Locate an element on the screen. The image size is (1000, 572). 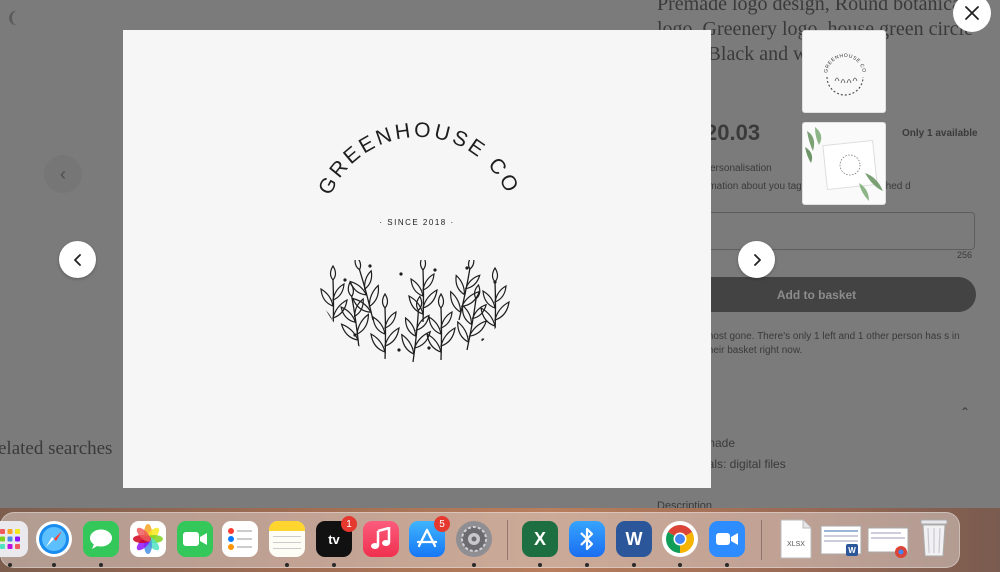
facetime-icon is located at coordinates (195, 539).